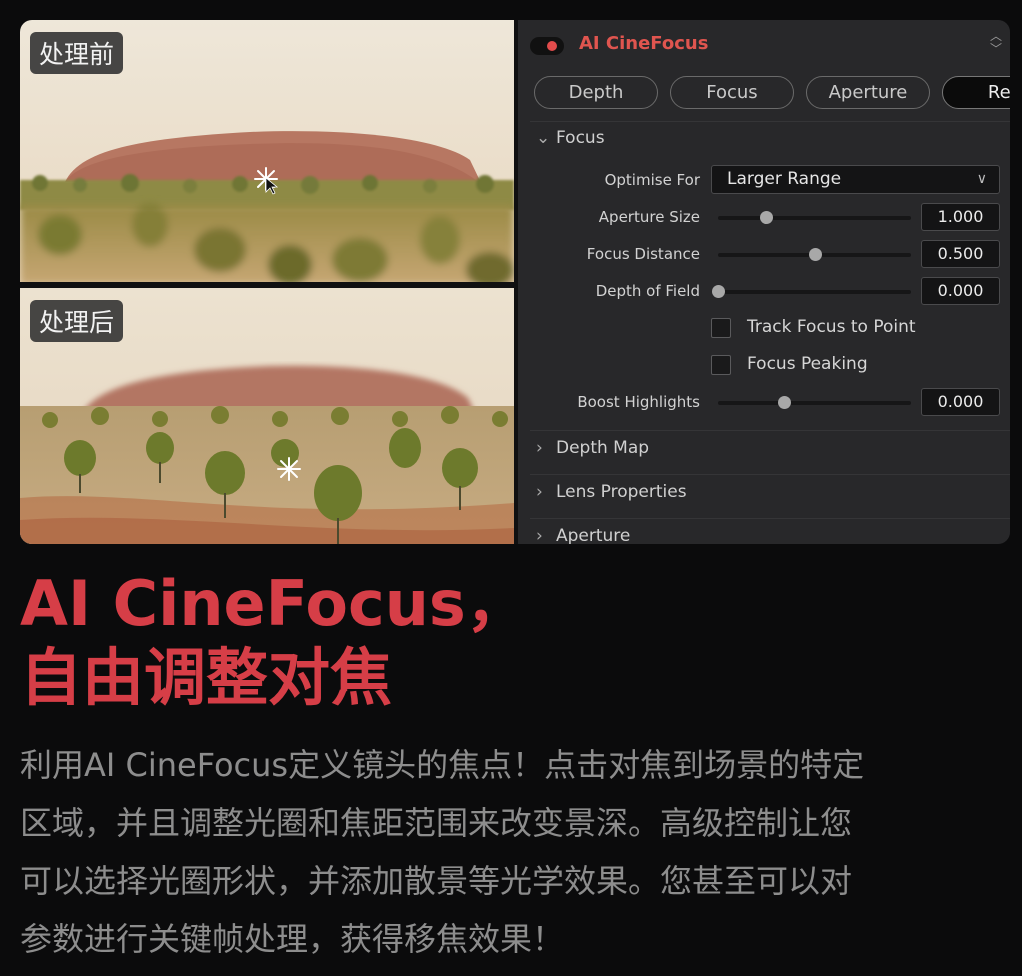 The height and width of the screenshot is (976, 1022). Describe the element at coordinates (643, 254) in the screenshot. I see `focus-distance-label: Focus Distance` at that location.